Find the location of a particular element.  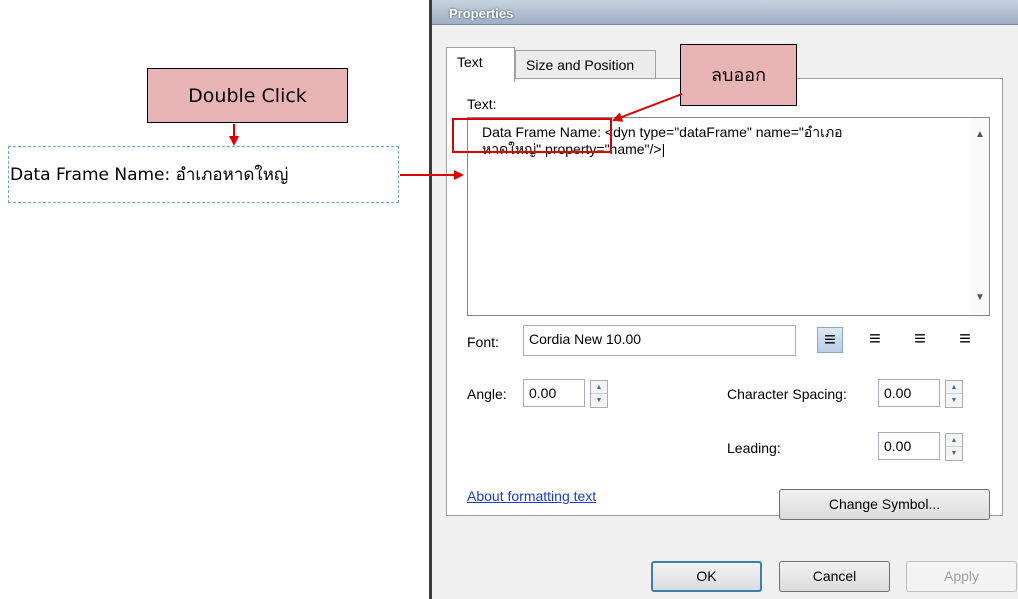

align-right-icon: ≡ is located at coordinates (920, 340).